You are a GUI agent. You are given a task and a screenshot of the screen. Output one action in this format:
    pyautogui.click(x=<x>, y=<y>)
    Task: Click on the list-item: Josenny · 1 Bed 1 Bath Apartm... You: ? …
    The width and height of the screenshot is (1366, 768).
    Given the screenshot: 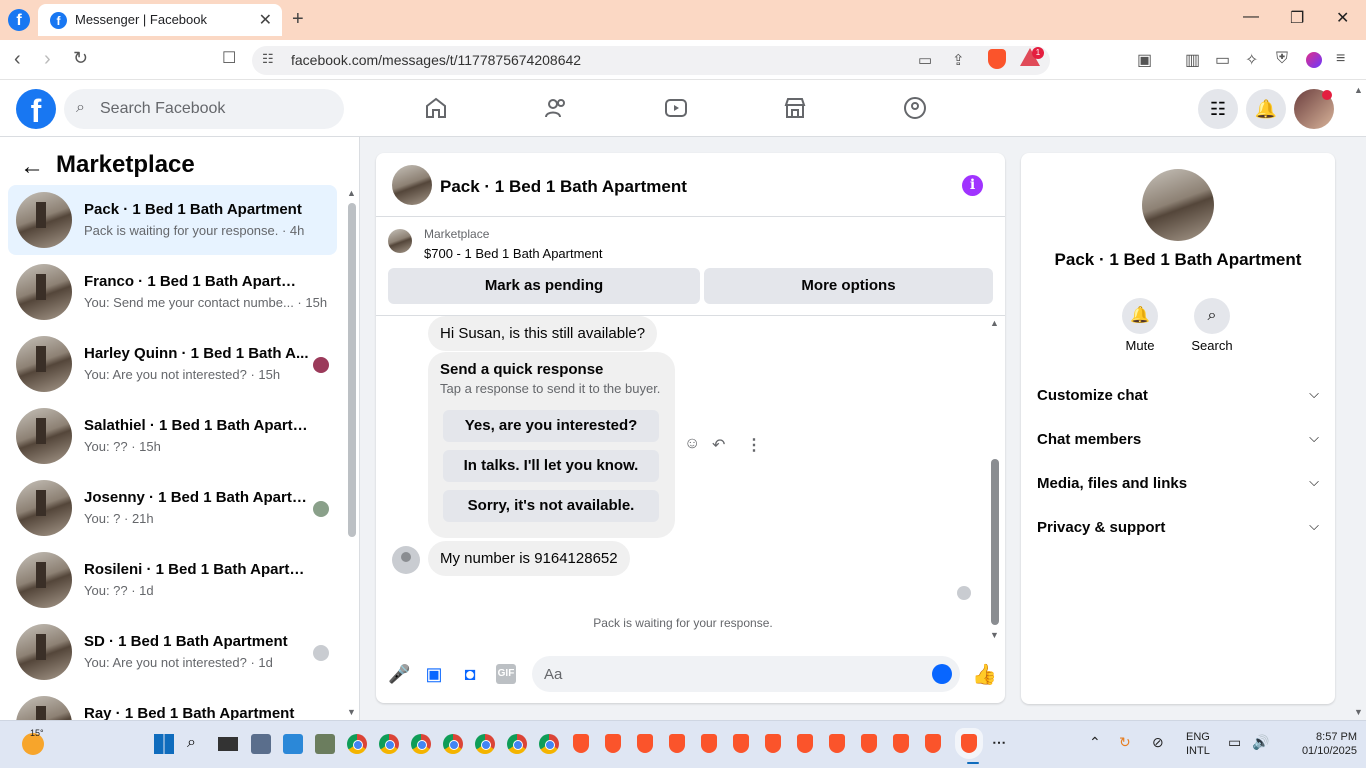 What is the action you would take?
    pyautogui.click(x=172, y=508)
    